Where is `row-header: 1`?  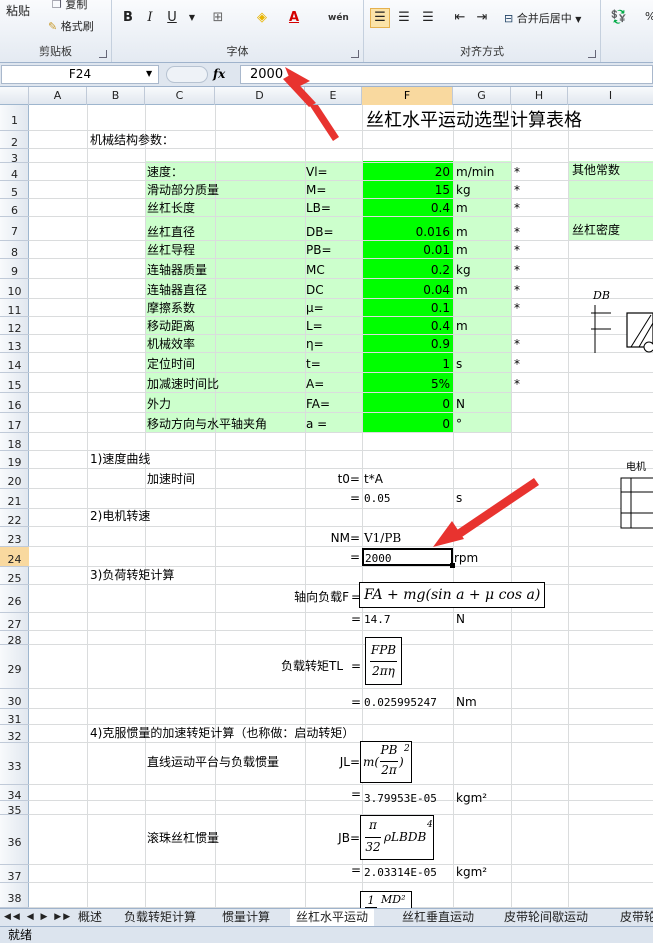
row-header: 1 is located at coordinates (14, 118).